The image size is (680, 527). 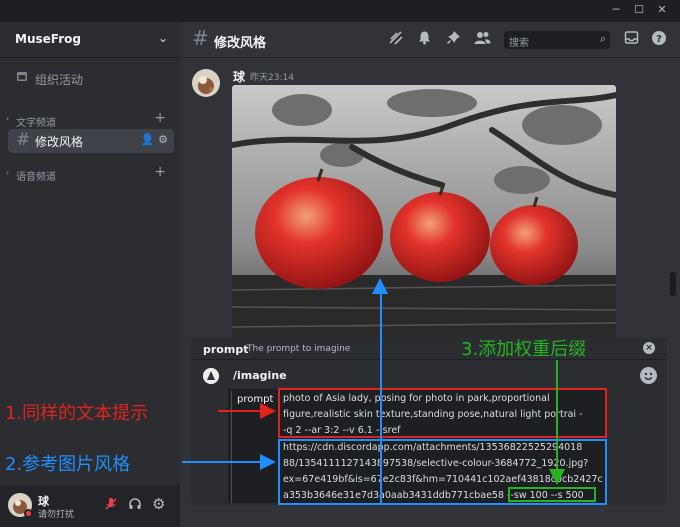 What do you see at coordinates (56, 515) in the screenshot?
I see `user-status: 请勿打扰` at bounding box center [56, 515].